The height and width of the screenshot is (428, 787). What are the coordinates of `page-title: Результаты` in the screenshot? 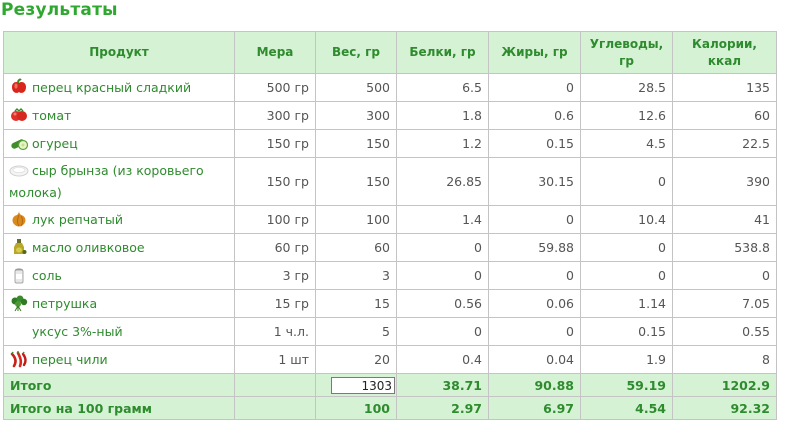 It's located at (59, 10).